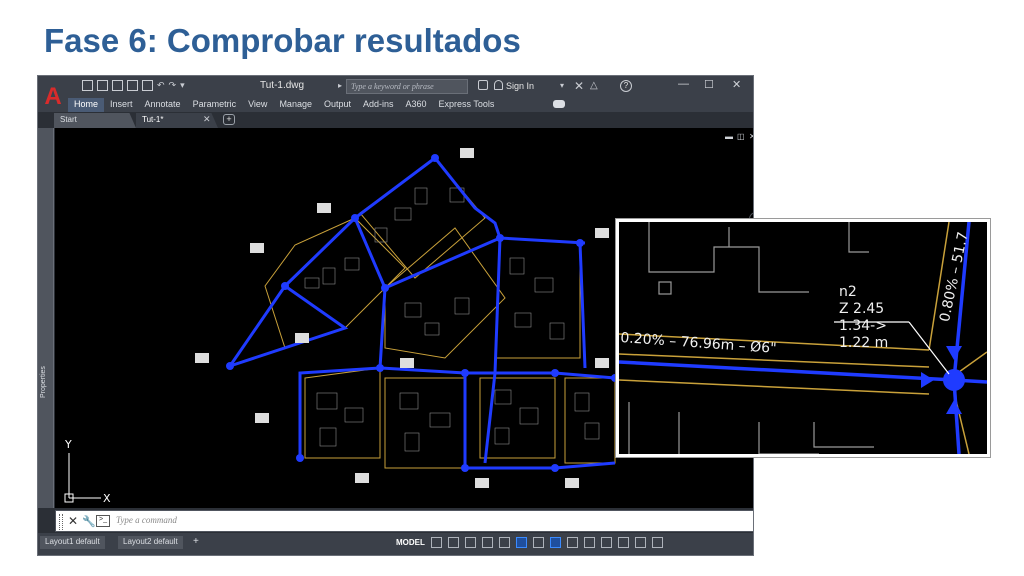  Describe the element at coordinates (182, 85) in the screenshot. I see `customize-qat-icon: ▾` at that location.